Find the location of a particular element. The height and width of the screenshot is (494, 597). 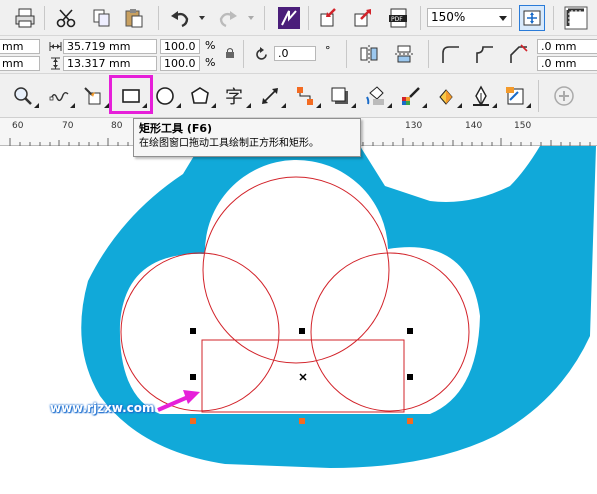

scale-x-value: 100.0 is located at coordinates (180, 46).